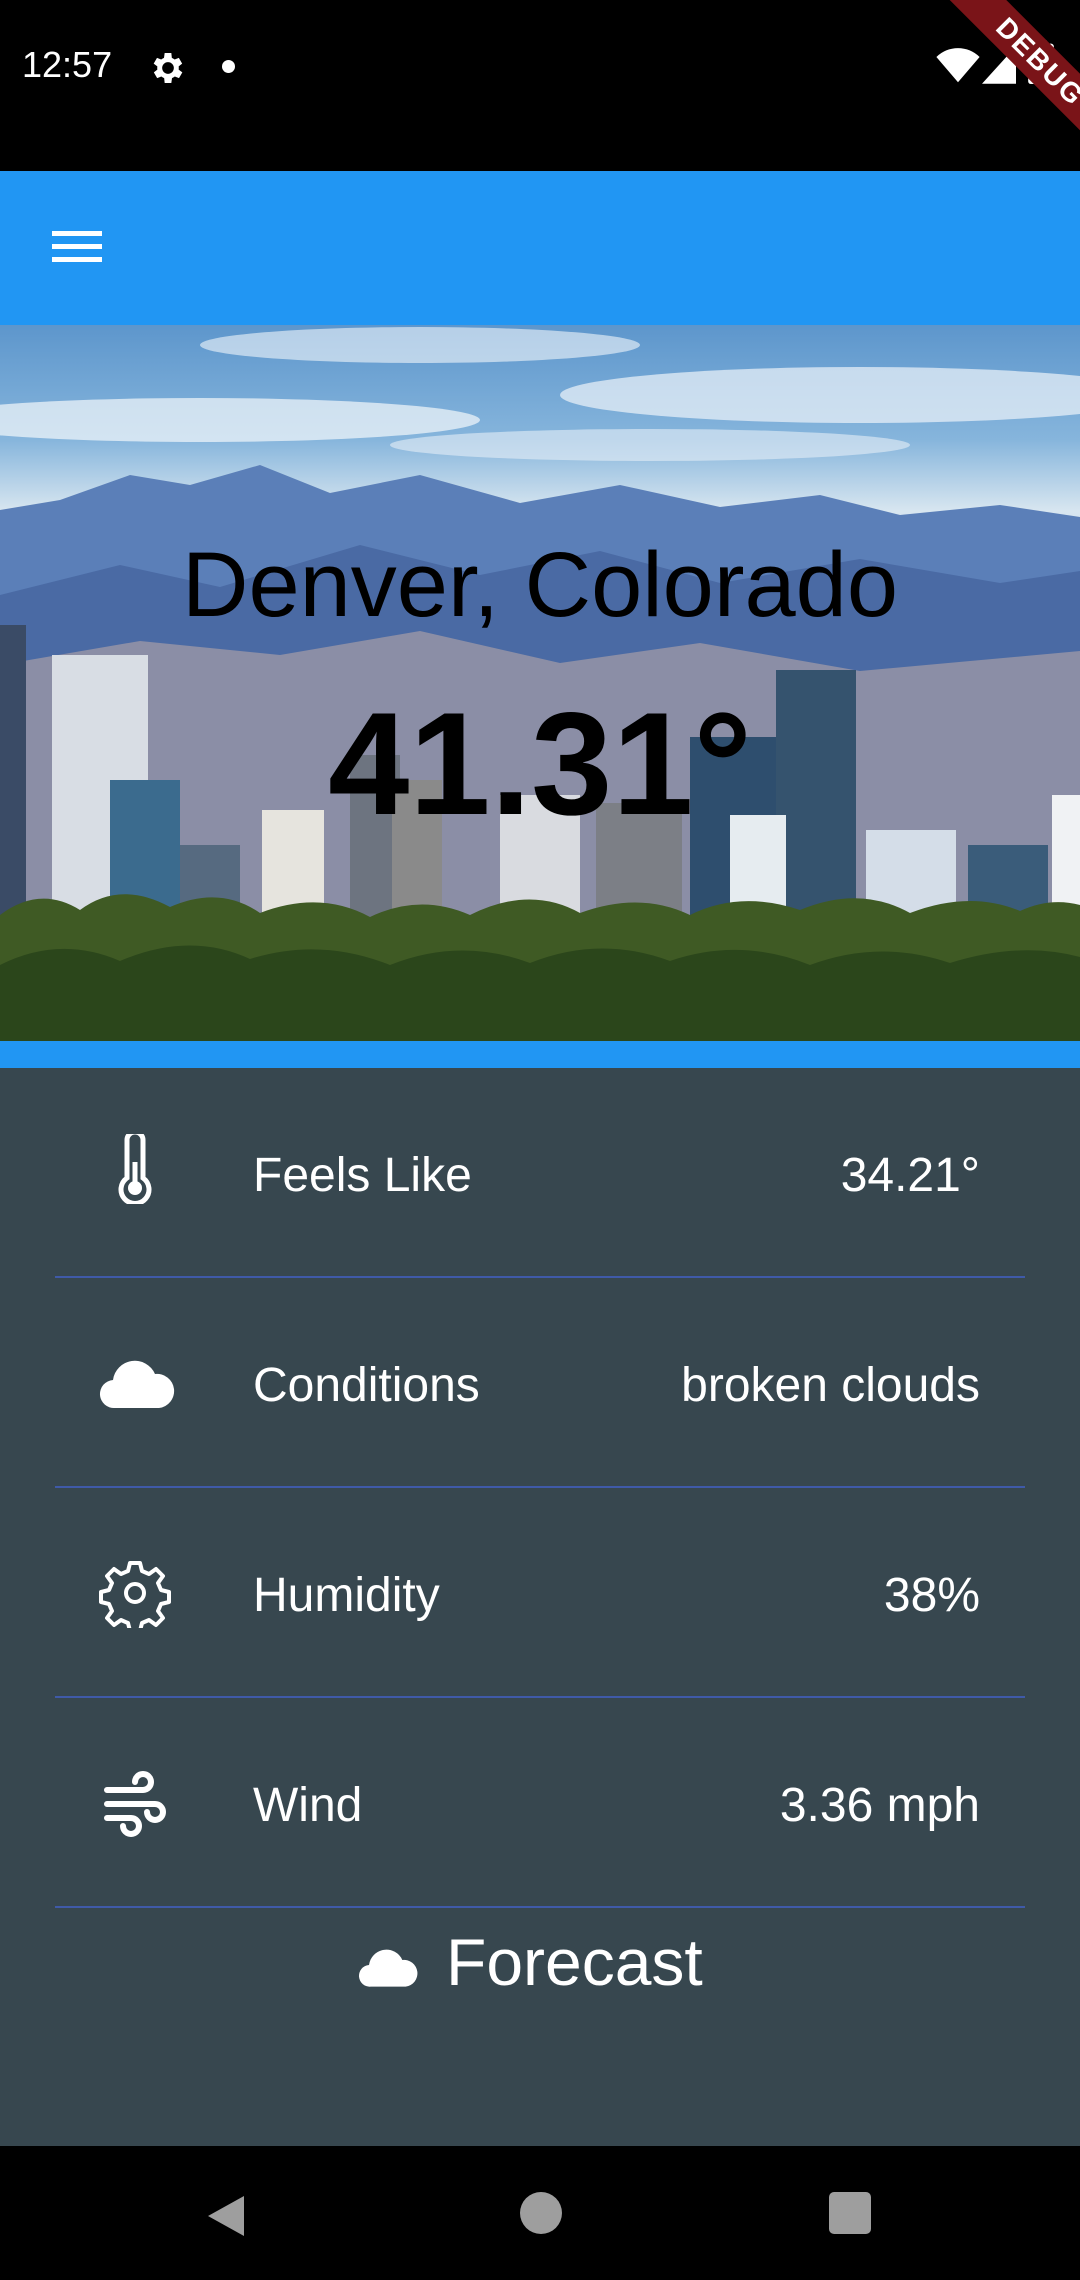  Describe the element at coordinates (226, 2216) in the screenshot. I see `back-icon` at that location.